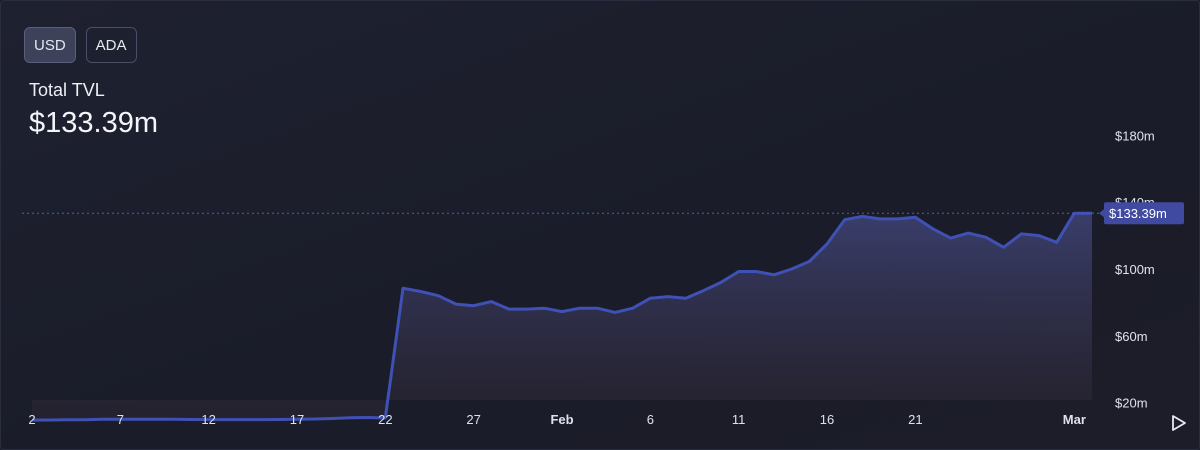 This screenshot has width=1200, height=450. I want to click on y-tick-label: $60m, so click(1131, 336).